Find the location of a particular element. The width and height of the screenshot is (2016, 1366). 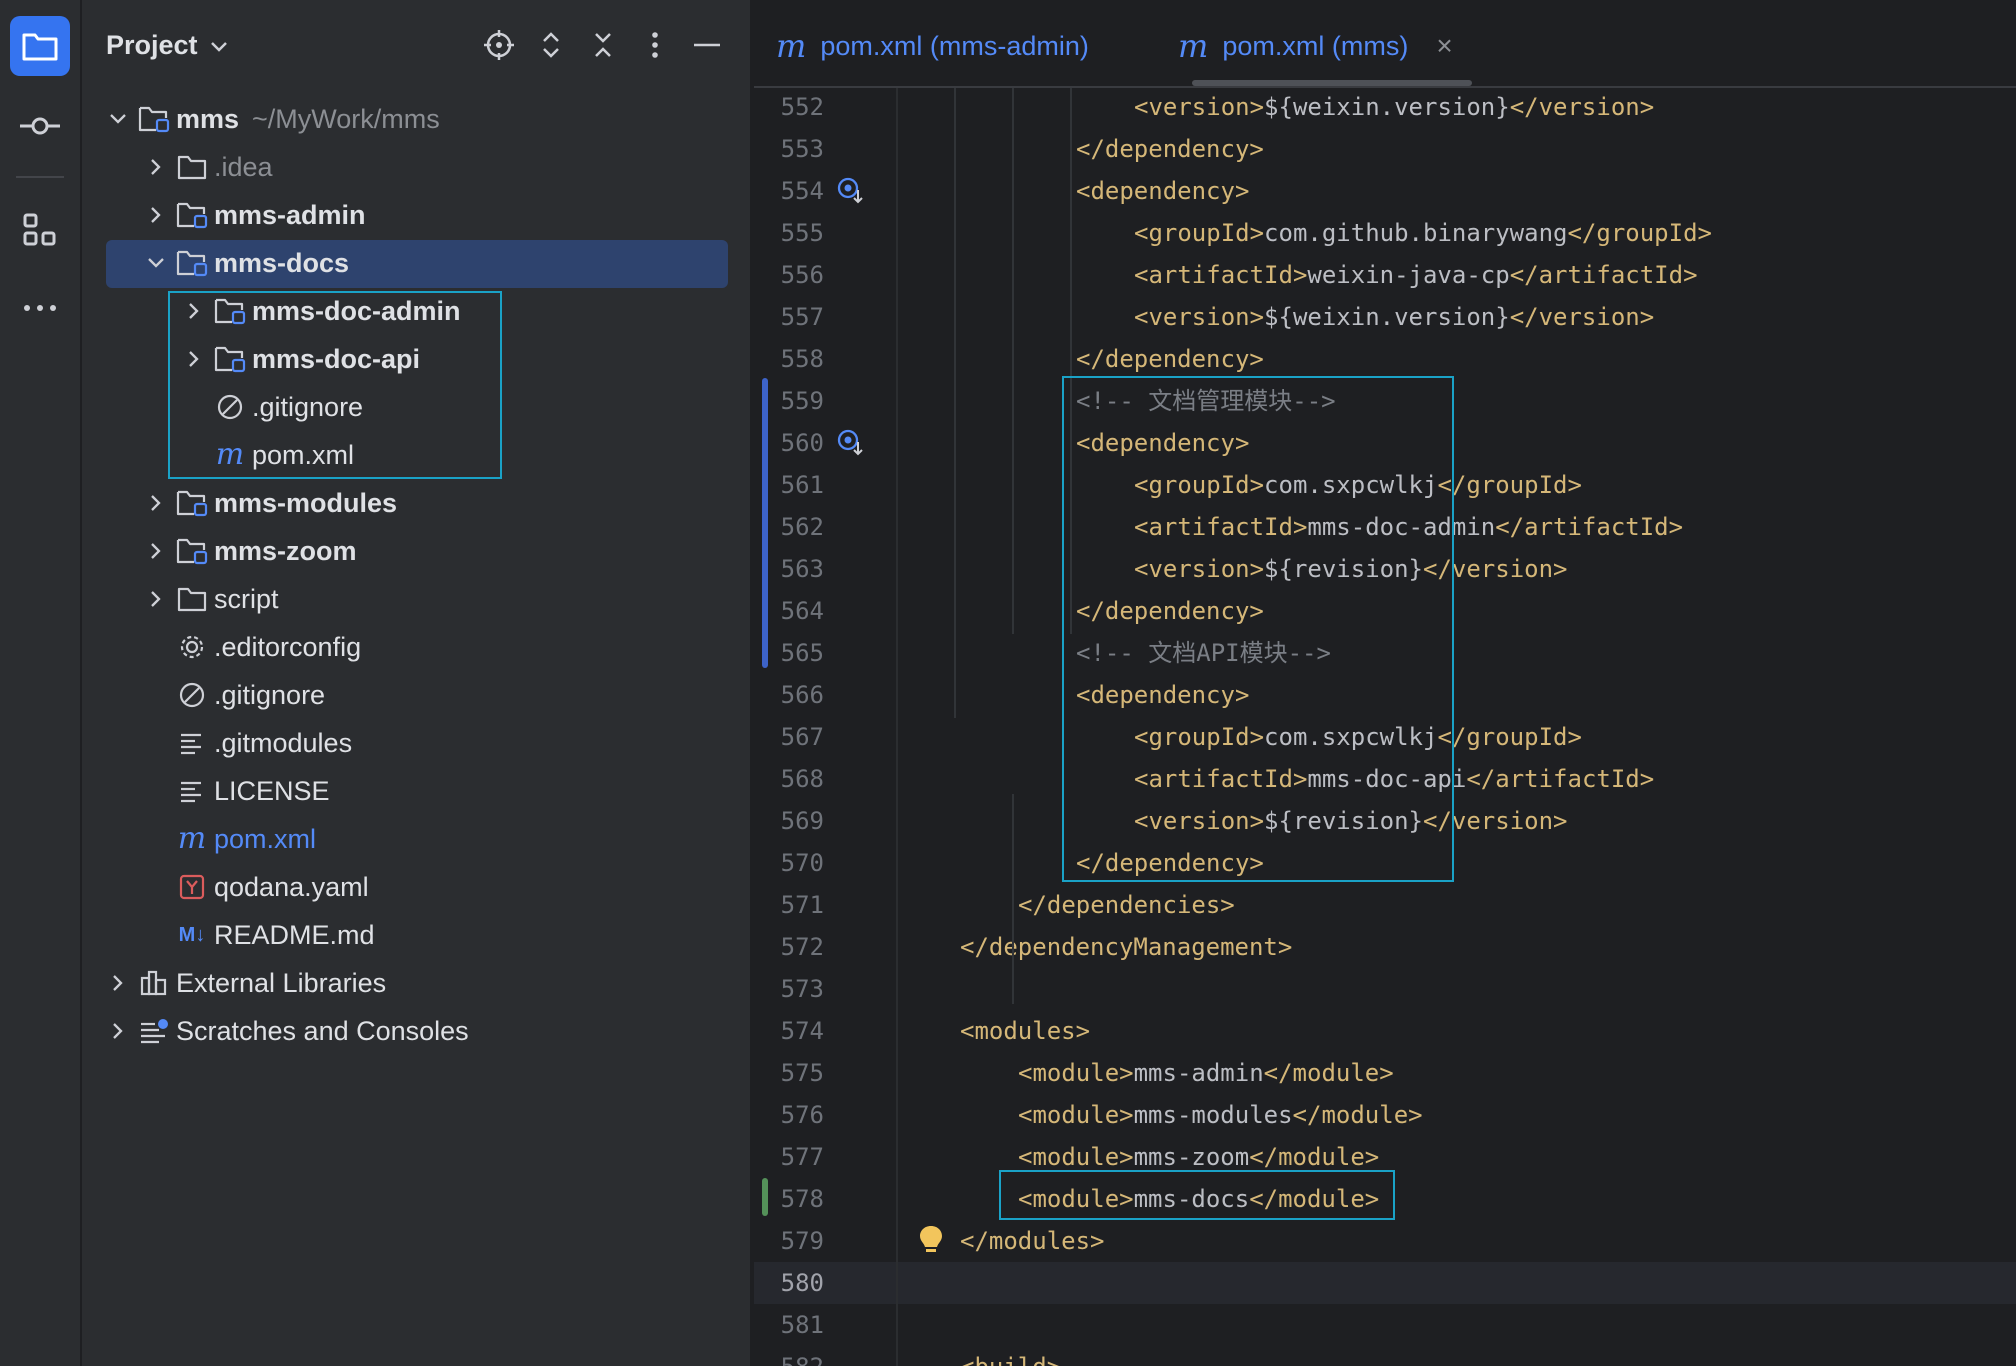

xml-tag: <artifactId> is located at coordinates (1221, 275).